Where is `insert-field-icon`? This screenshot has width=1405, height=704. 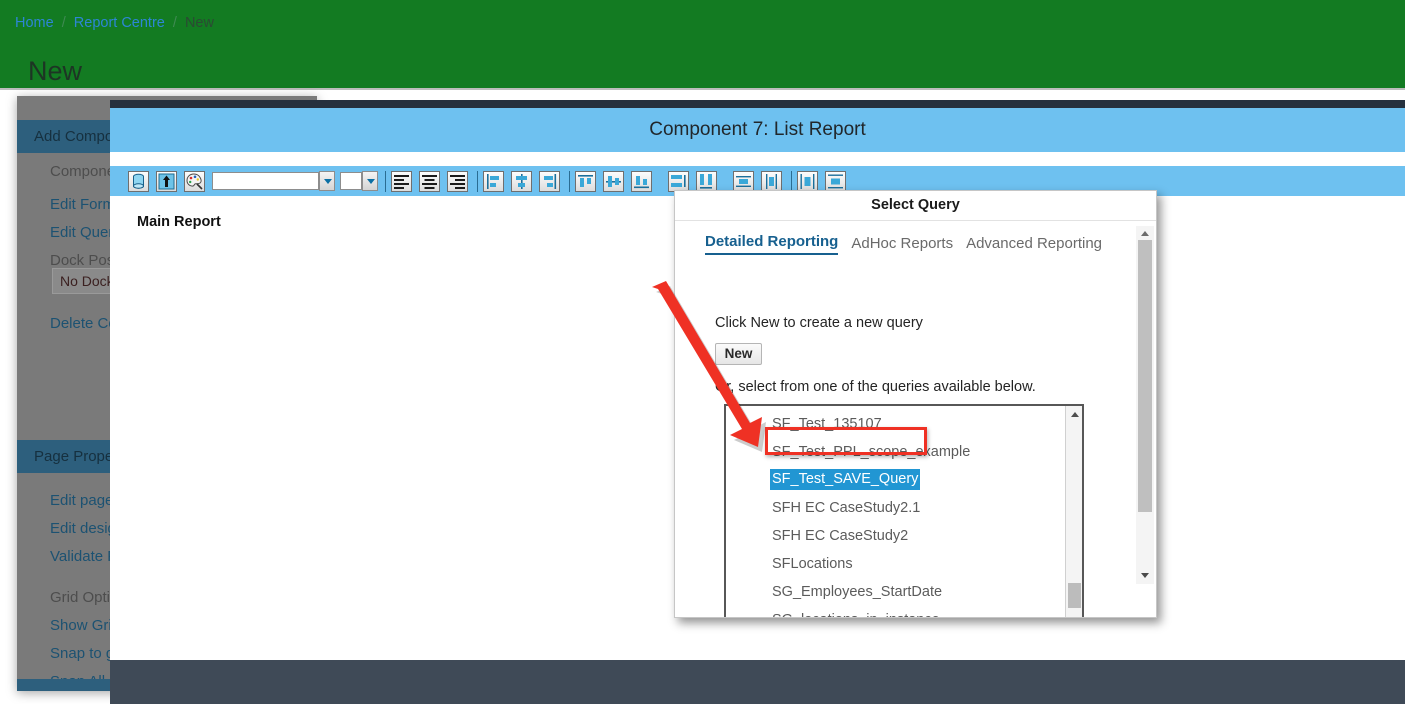
insert-field-icon is located at coordinates (166, 181).